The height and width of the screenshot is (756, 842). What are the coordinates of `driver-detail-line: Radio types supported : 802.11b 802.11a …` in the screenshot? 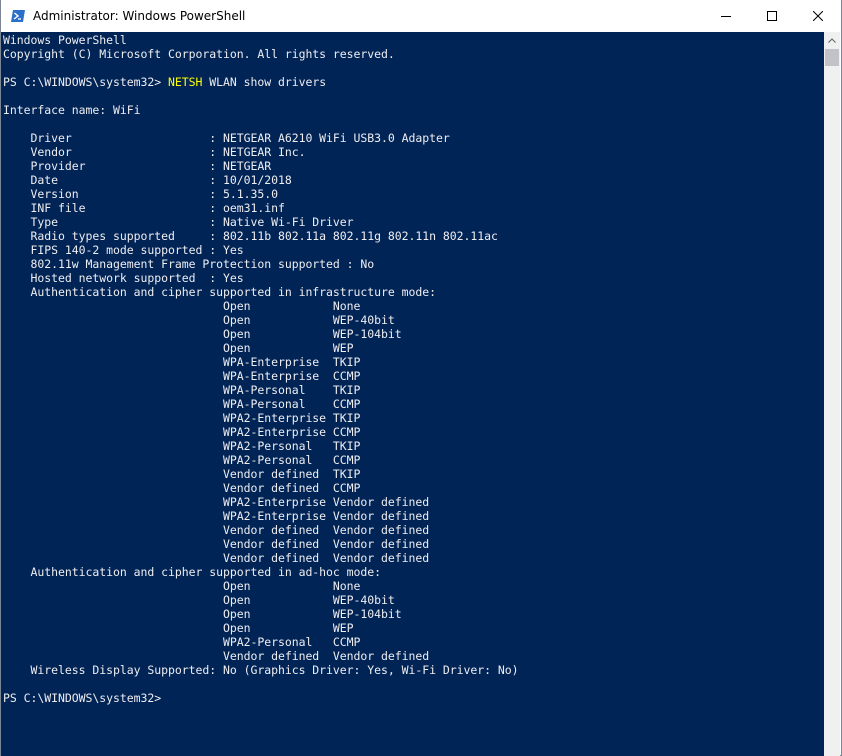 It's located at (250, 236).